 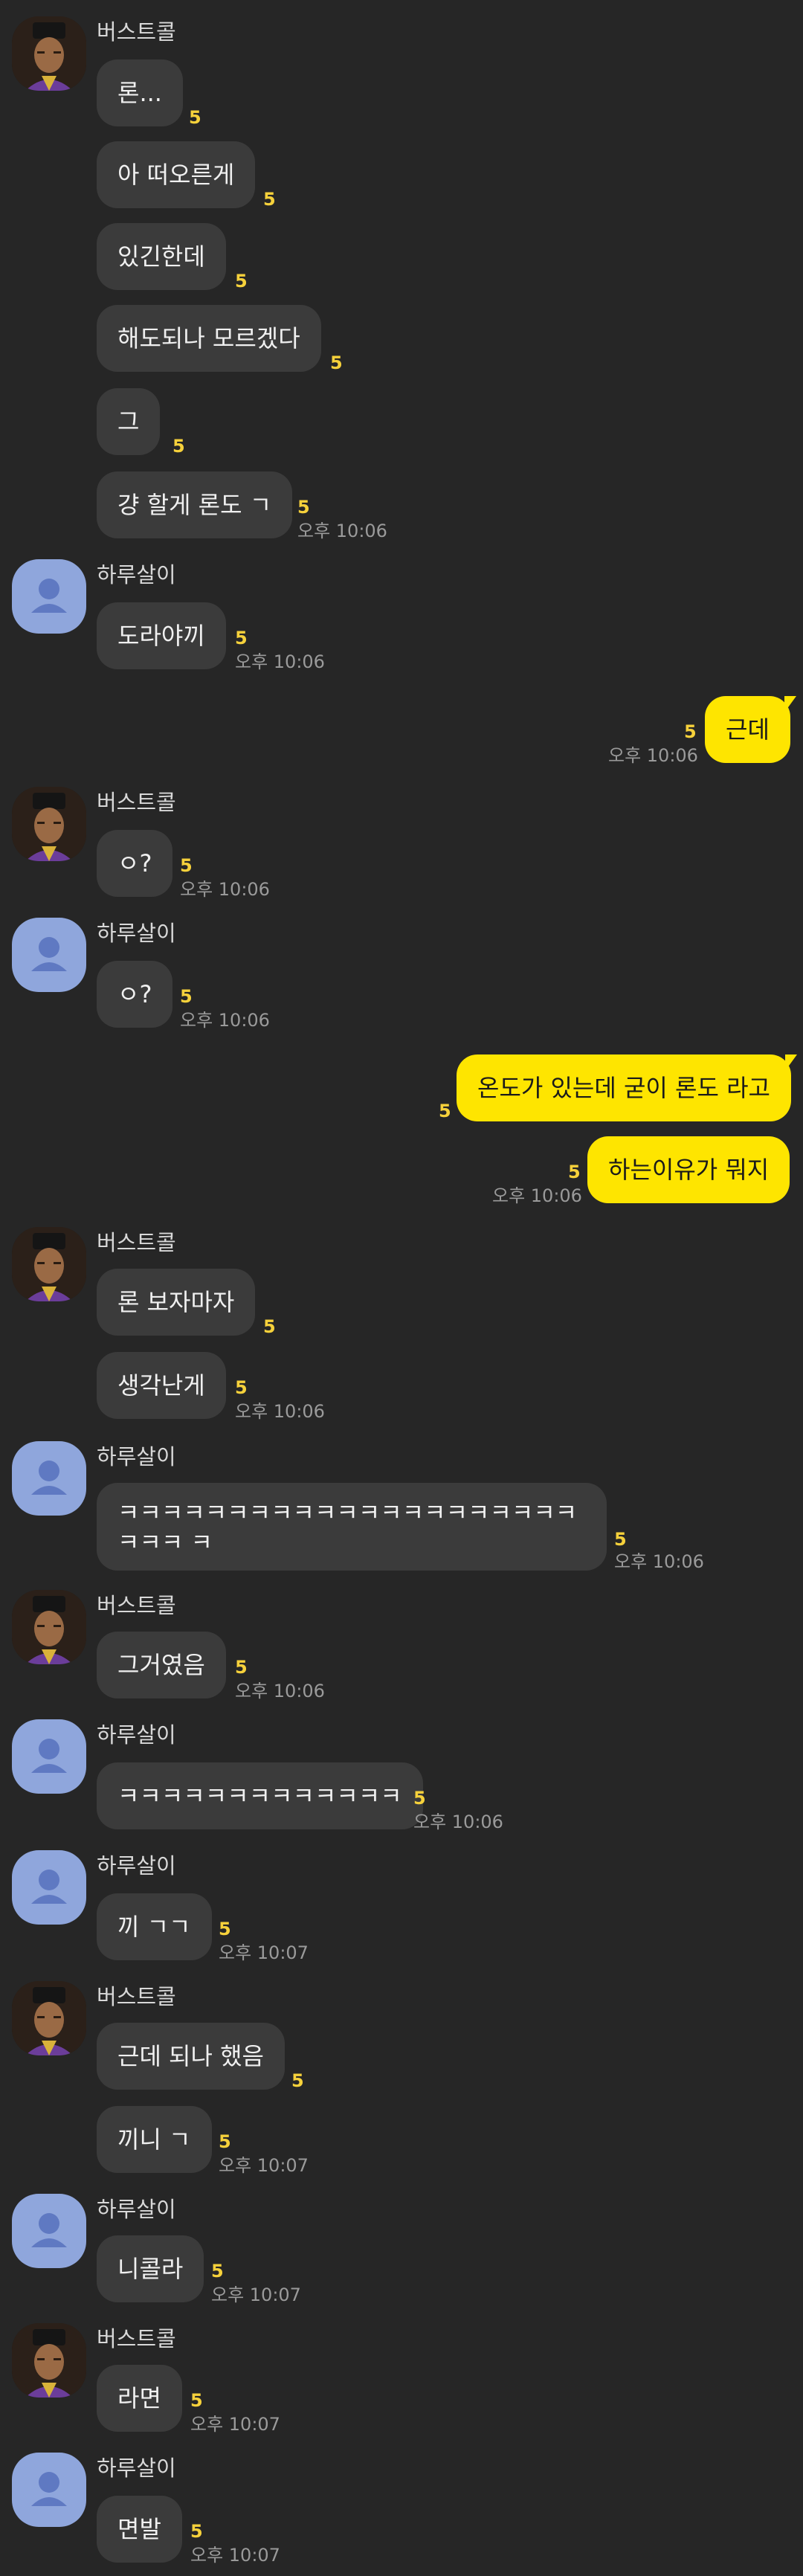 I want to click on my-message-bubble: 온도가 있는데 굳이 론도 라고, so click(x=627, y=1087).